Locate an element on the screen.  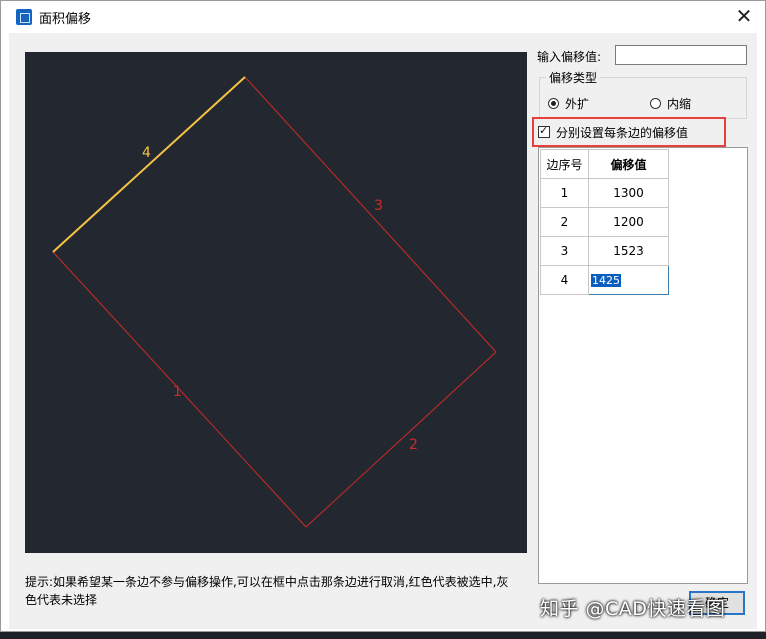
table-row: 3 1523 is located at coordinates (604, 251).